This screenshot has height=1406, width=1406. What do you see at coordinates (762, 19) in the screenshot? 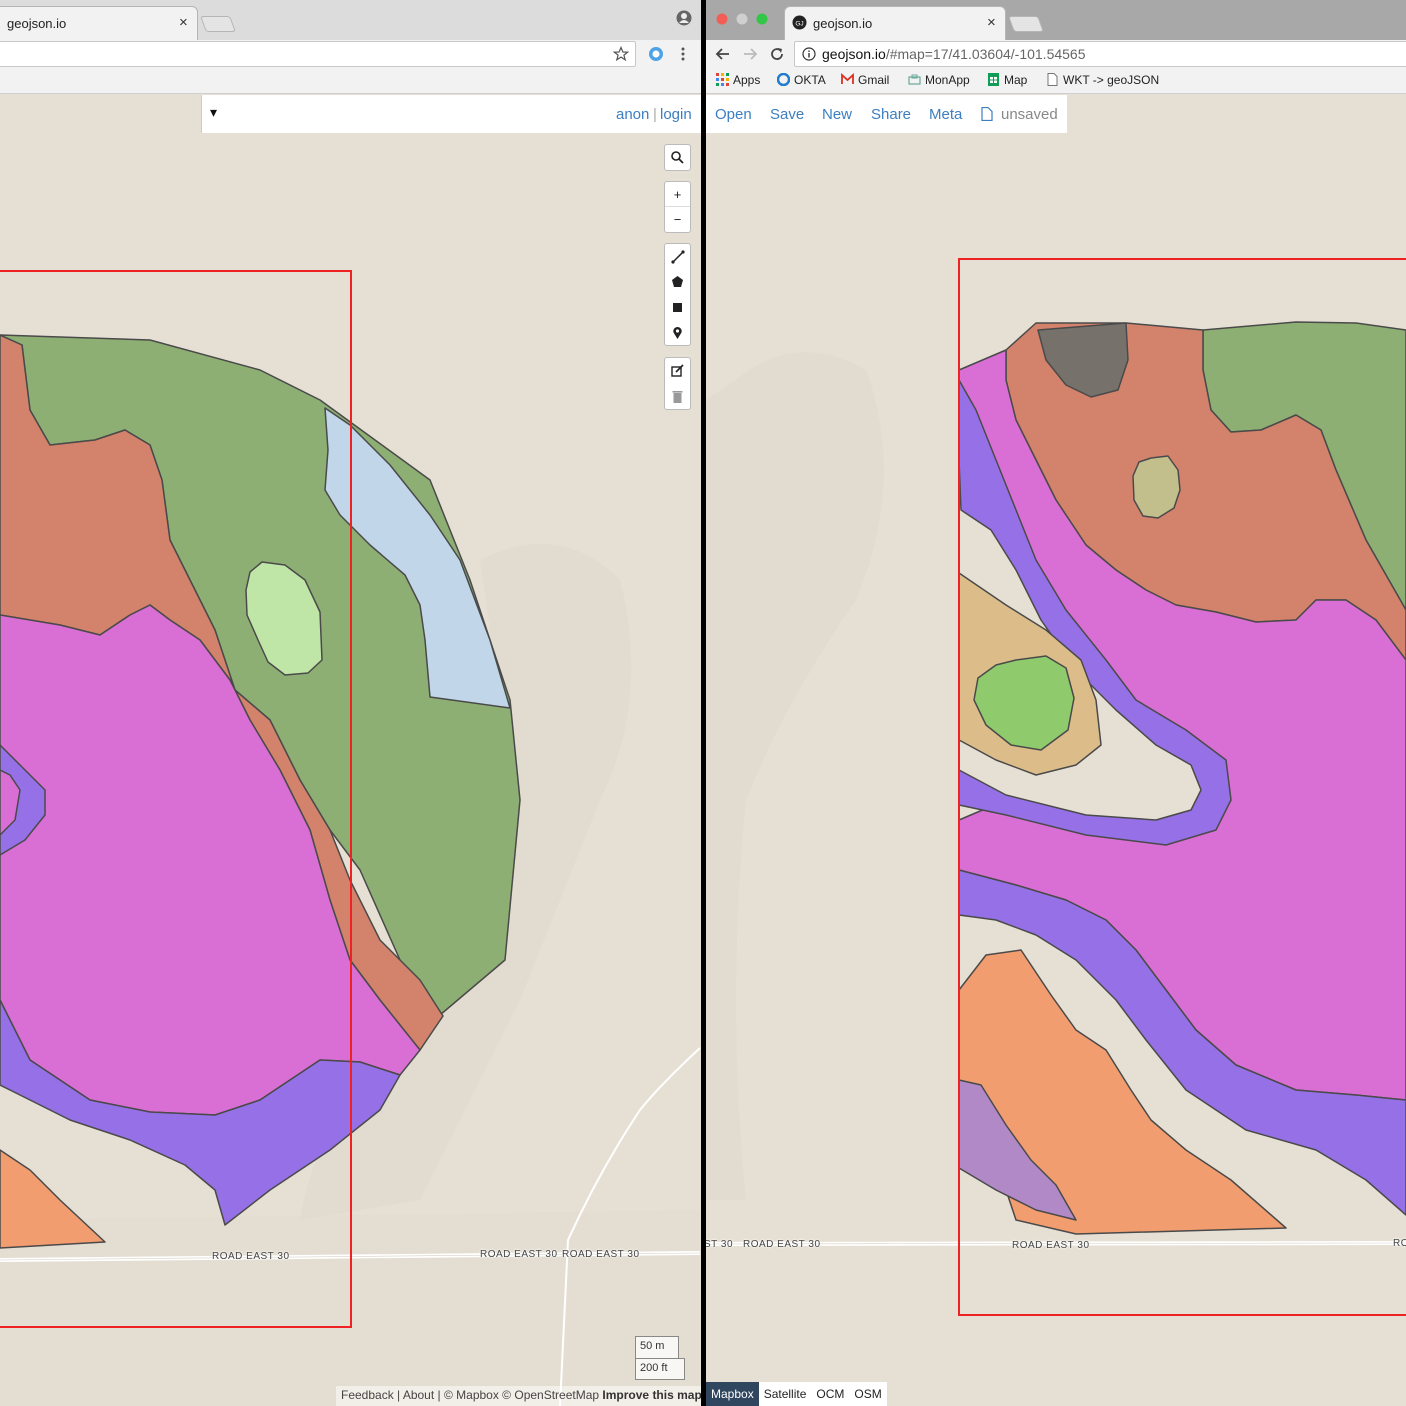
I see `maximize-window-icon` at bounding box center [762, 19].